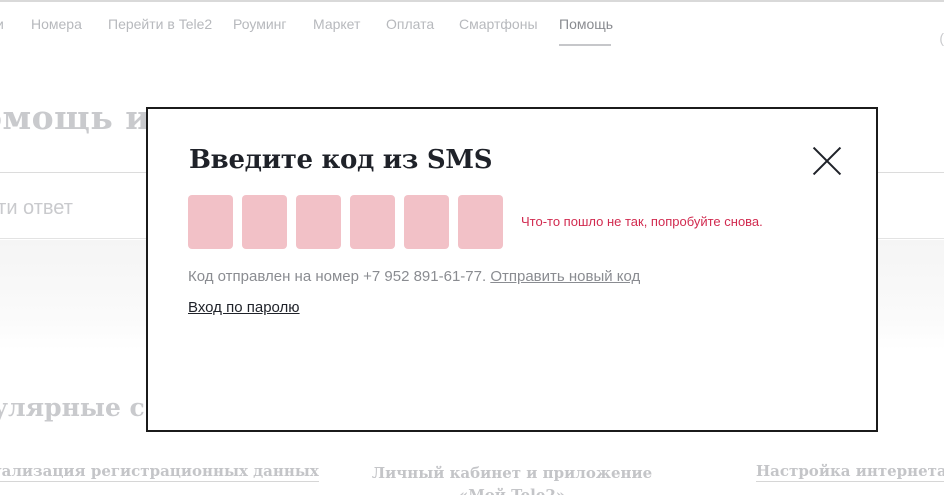  What do you see at coordinates (827, 161) in the screenshot?
I see `close-icon` at bounding box center [827, 161].